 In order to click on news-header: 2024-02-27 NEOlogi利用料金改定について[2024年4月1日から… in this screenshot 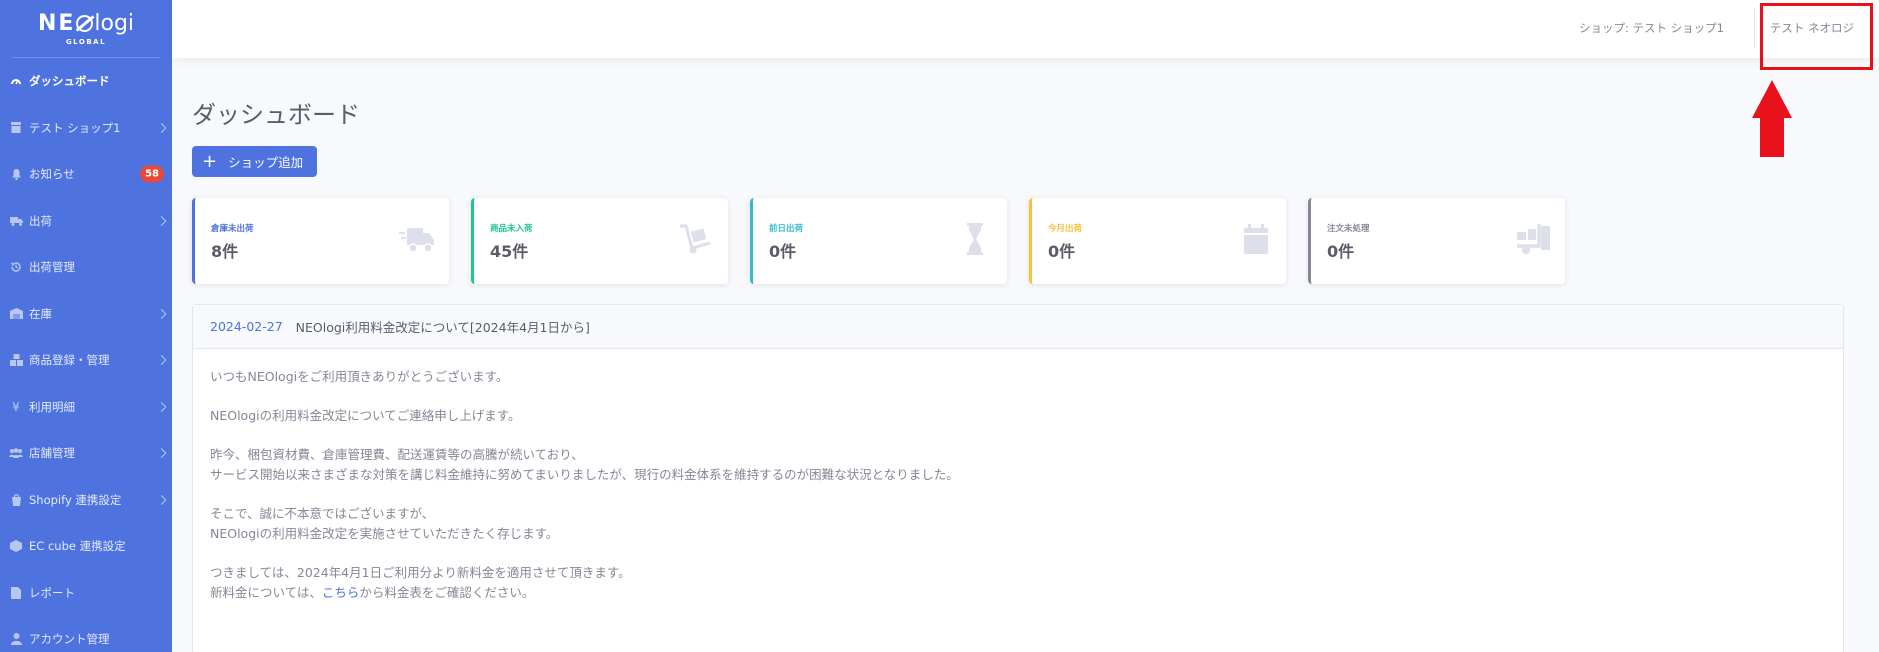, I will do `click(1018, 327)`.